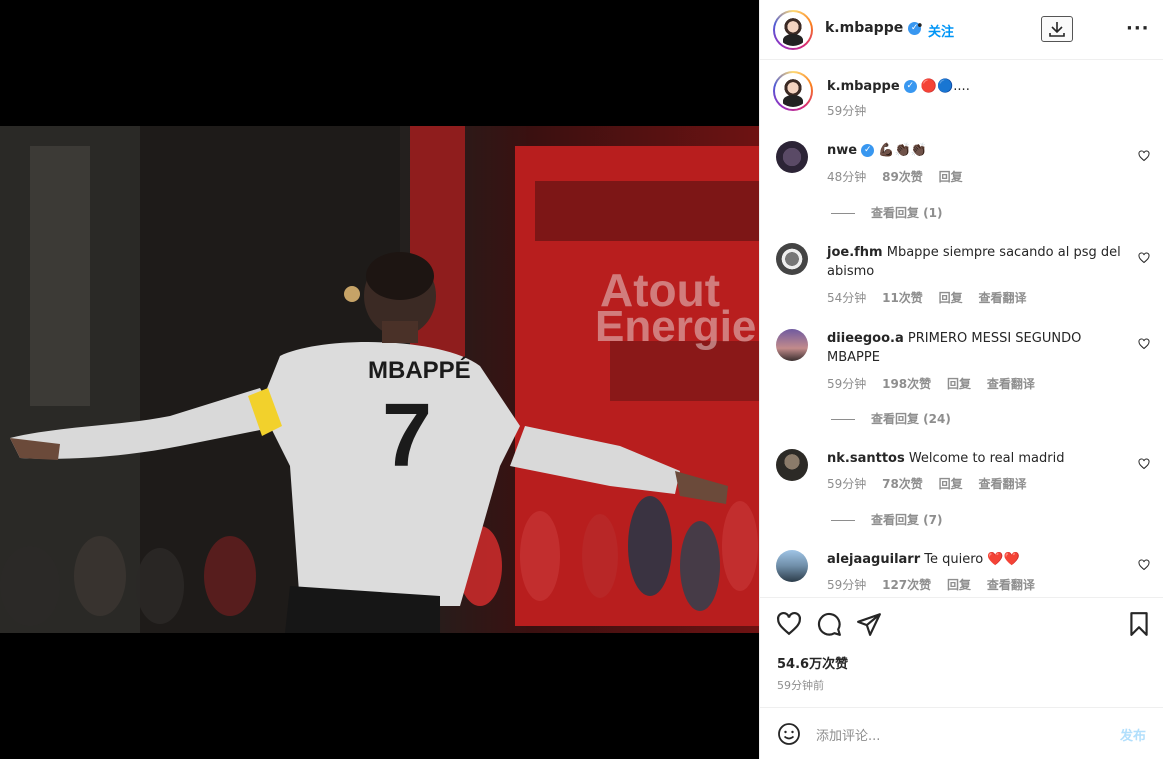 This screenshot has width=1163, height=759. I want to click on post-actions: 54.6万次赞 59分钟前, so click(961, 652).